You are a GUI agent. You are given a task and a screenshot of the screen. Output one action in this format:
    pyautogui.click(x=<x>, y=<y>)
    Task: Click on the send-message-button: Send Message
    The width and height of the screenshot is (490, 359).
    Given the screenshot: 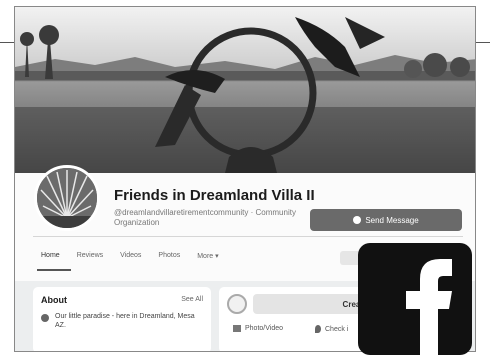 What is the action you would take?
    pyautogui.click(x=386, y=220)
    